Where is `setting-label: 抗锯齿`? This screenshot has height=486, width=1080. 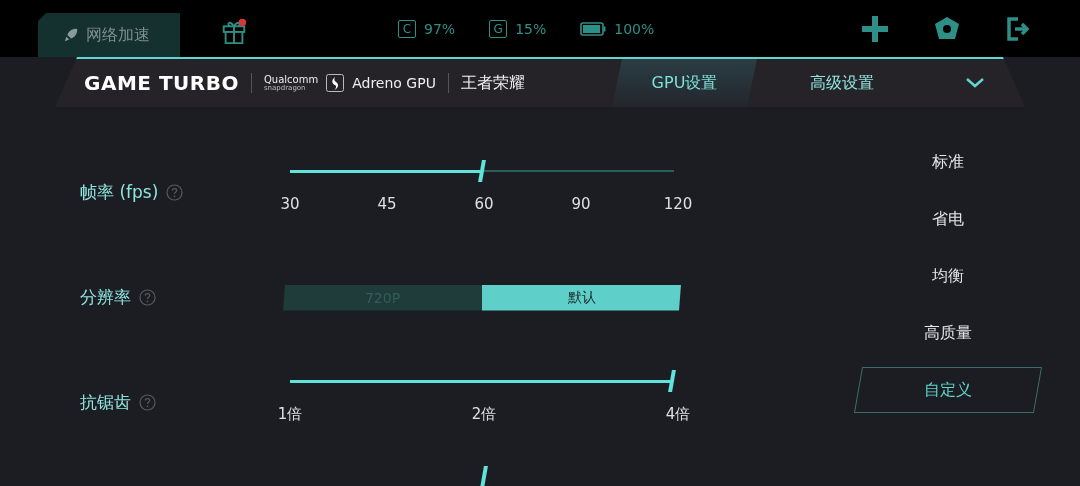
setting-label: 抗锯齿 is located at coordinates (105, 402).